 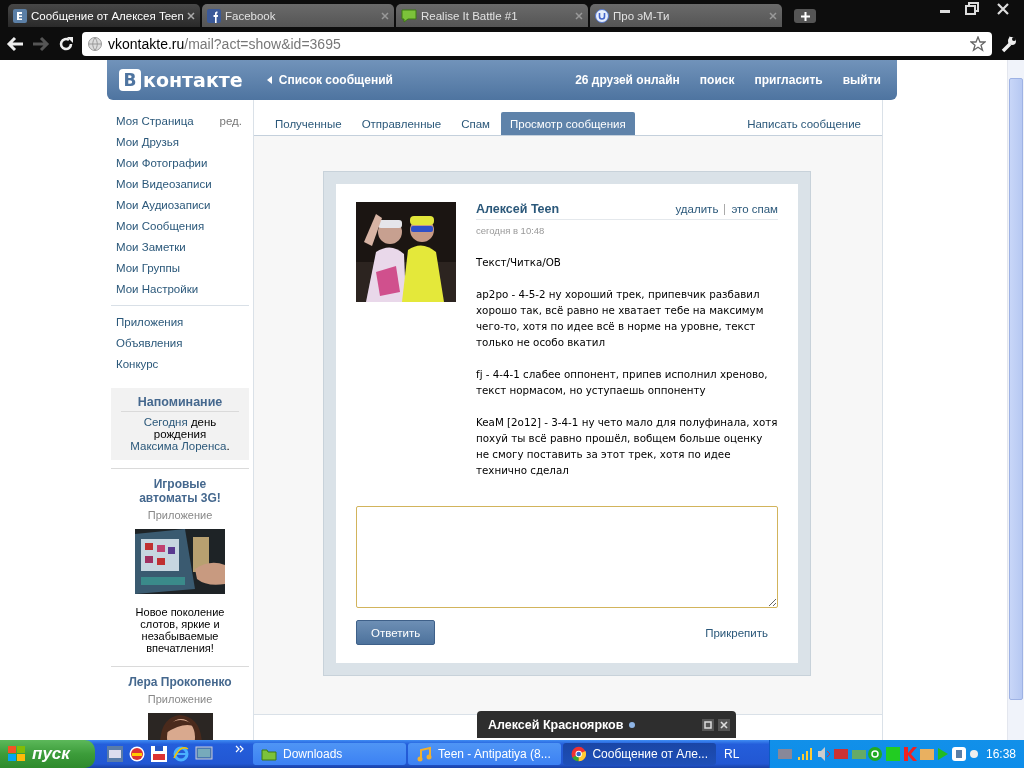 What do you see at coordinates (1015, 400) in the screenshot?
I see `scrollbar` at bounding box center [1015, 400].